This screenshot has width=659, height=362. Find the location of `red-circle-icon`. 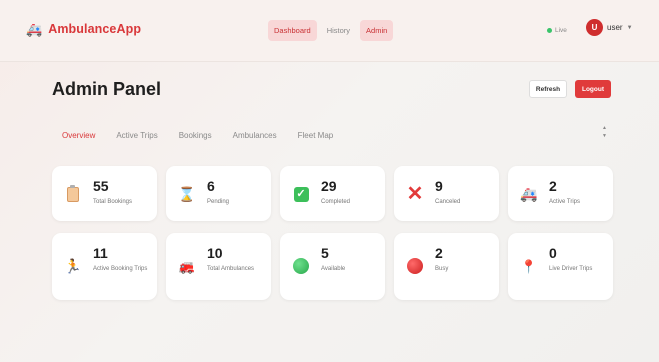

red-circle-icon is located at coordinates (415, 266).